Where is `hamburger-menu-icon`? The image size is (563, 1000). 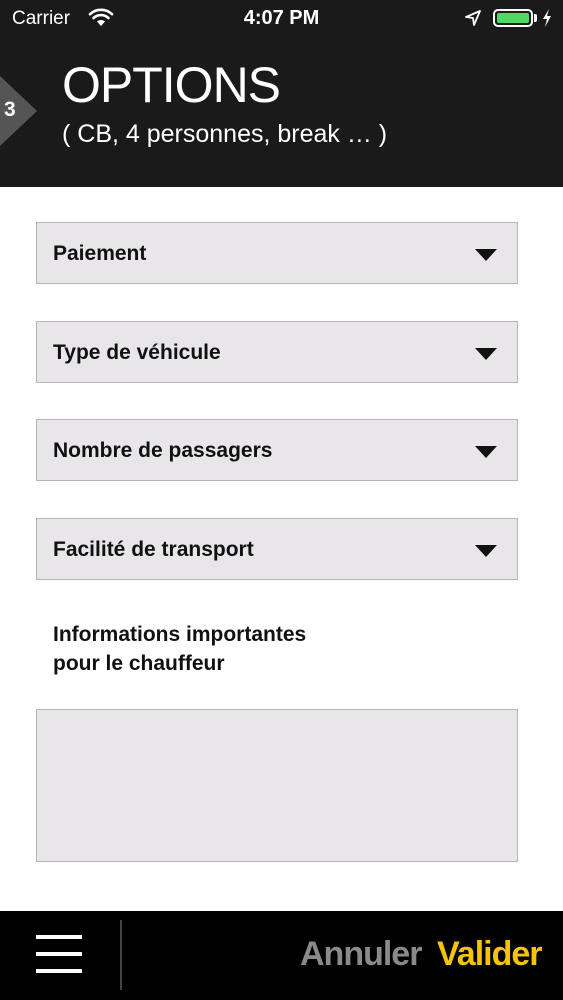 hamburger-menu-icon is located at coordinates (59, 954).